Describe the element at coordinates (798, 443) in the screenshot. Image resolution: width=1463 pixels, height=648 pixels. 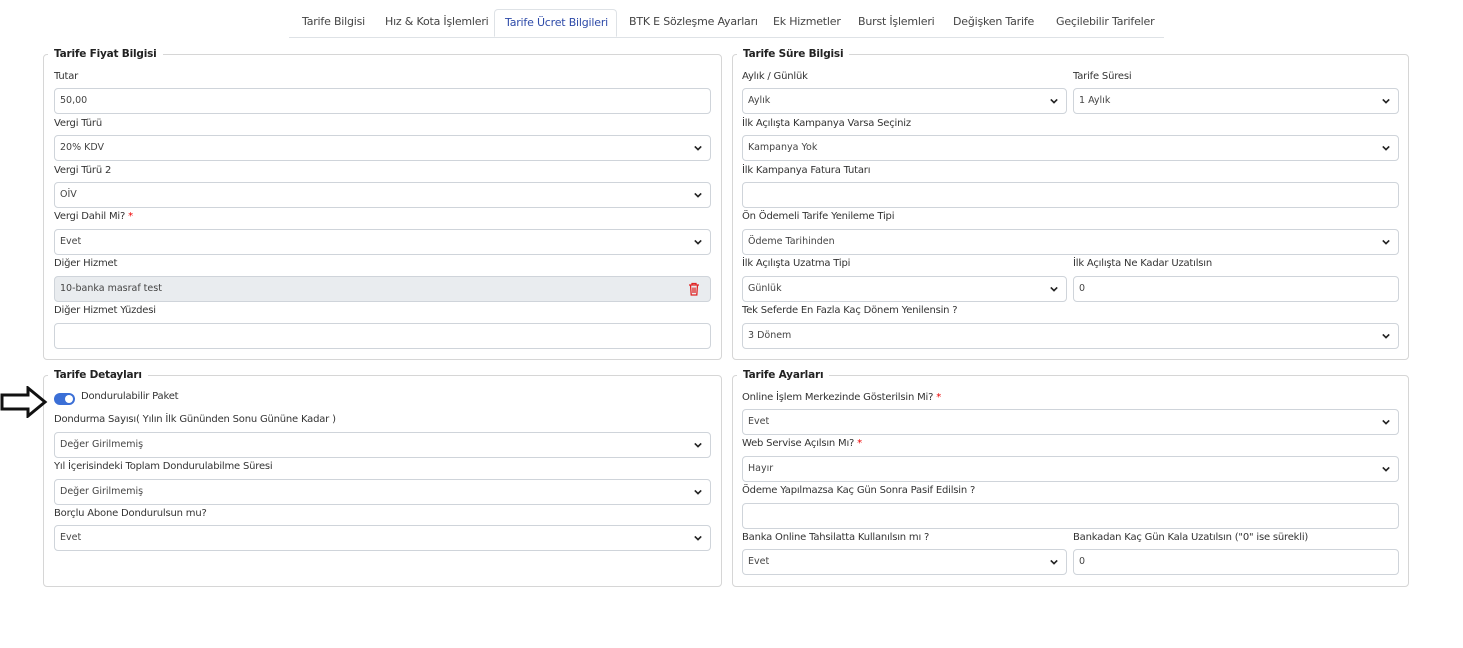
I see `web-servis-label-text: Web Servise Açılsın Mı?` at that location.